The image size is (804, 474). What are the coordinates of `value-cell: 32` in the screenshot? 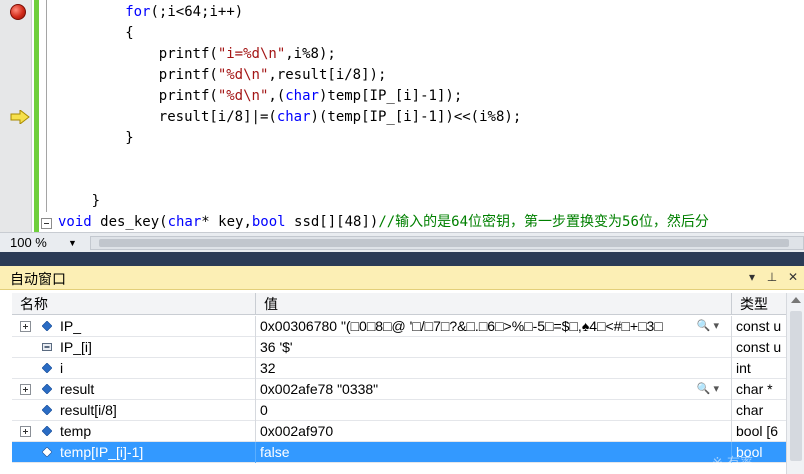 It's located at (494, 368).